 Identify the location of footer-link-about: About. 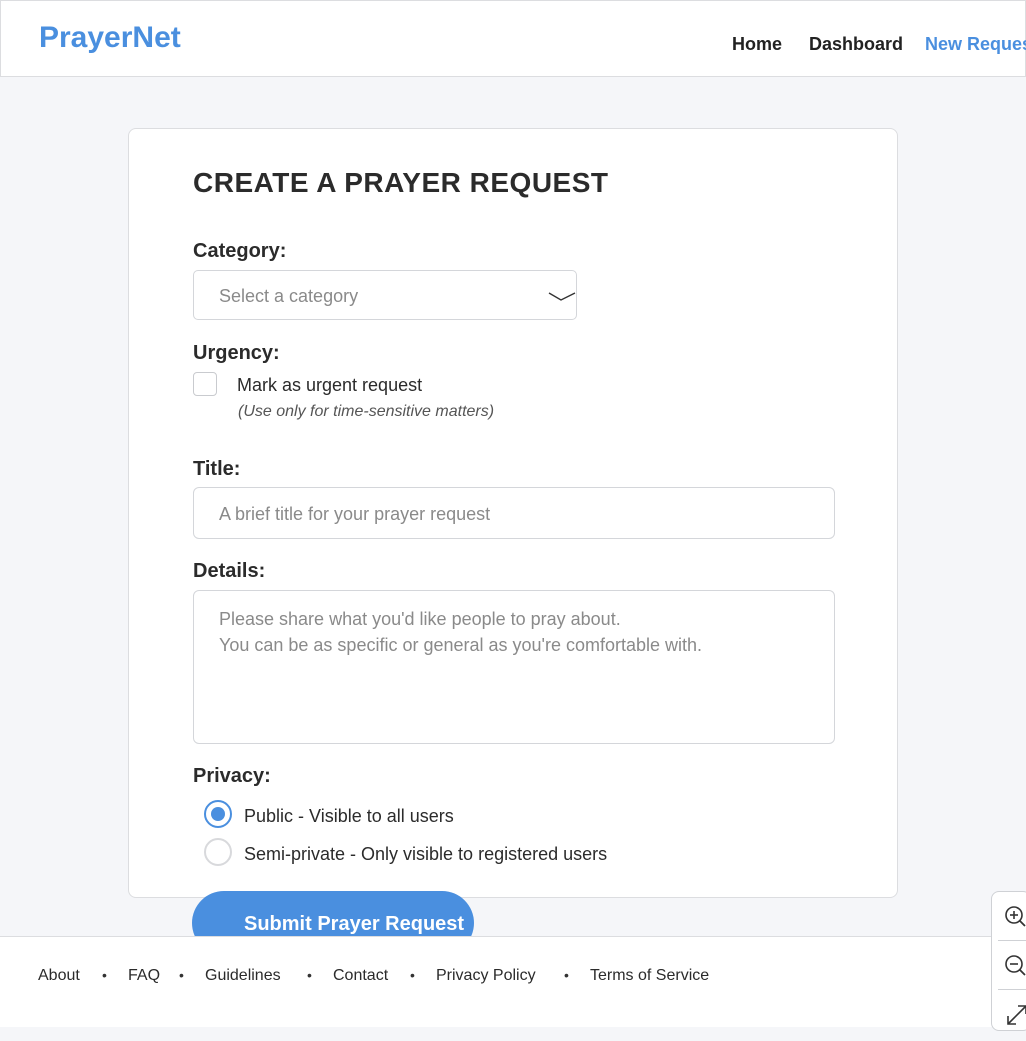
(59, 976).